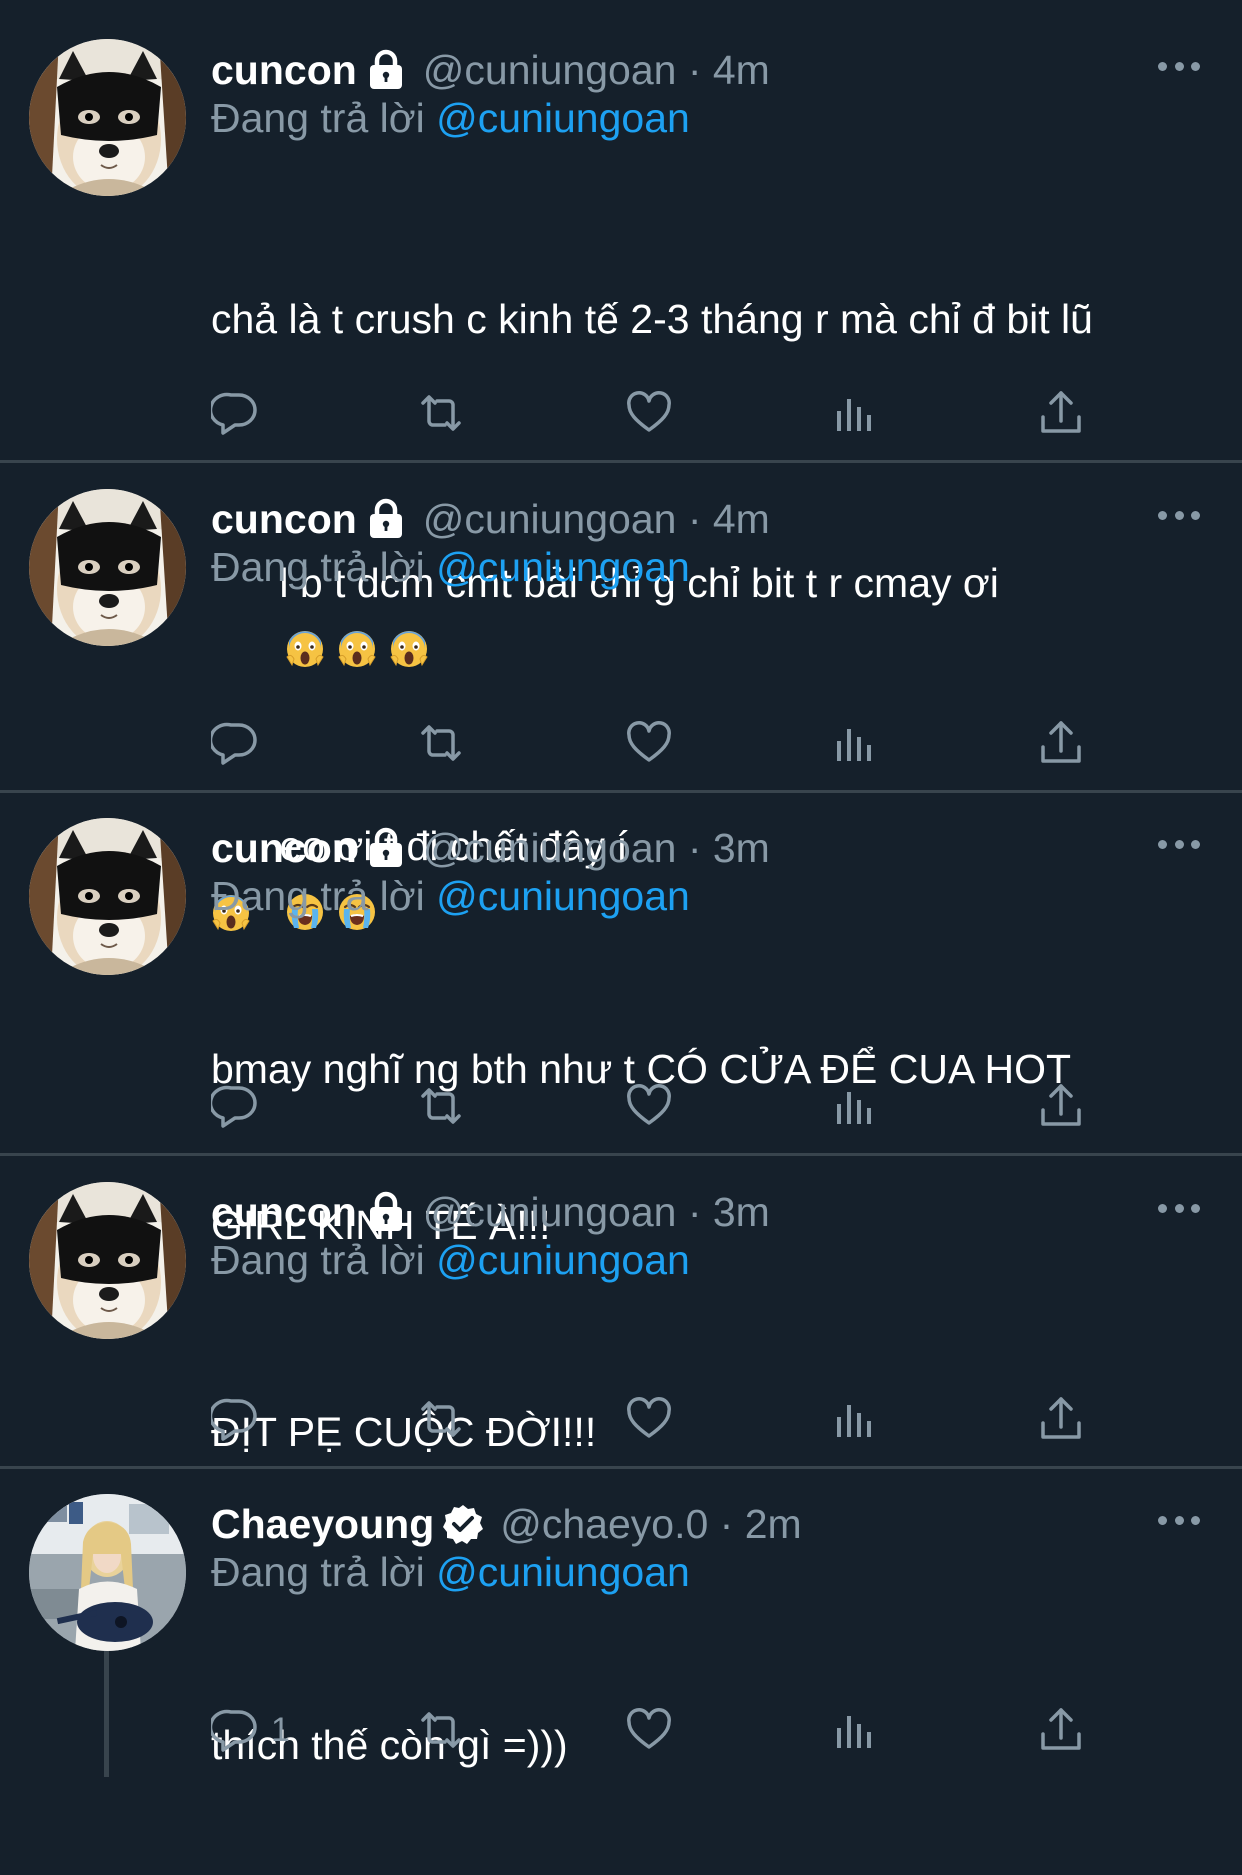 This screenshot has width=1242, height=1875. Describe the element at coordinates (463, 1524) in the screenshot. I see `verified-icon` at that location.